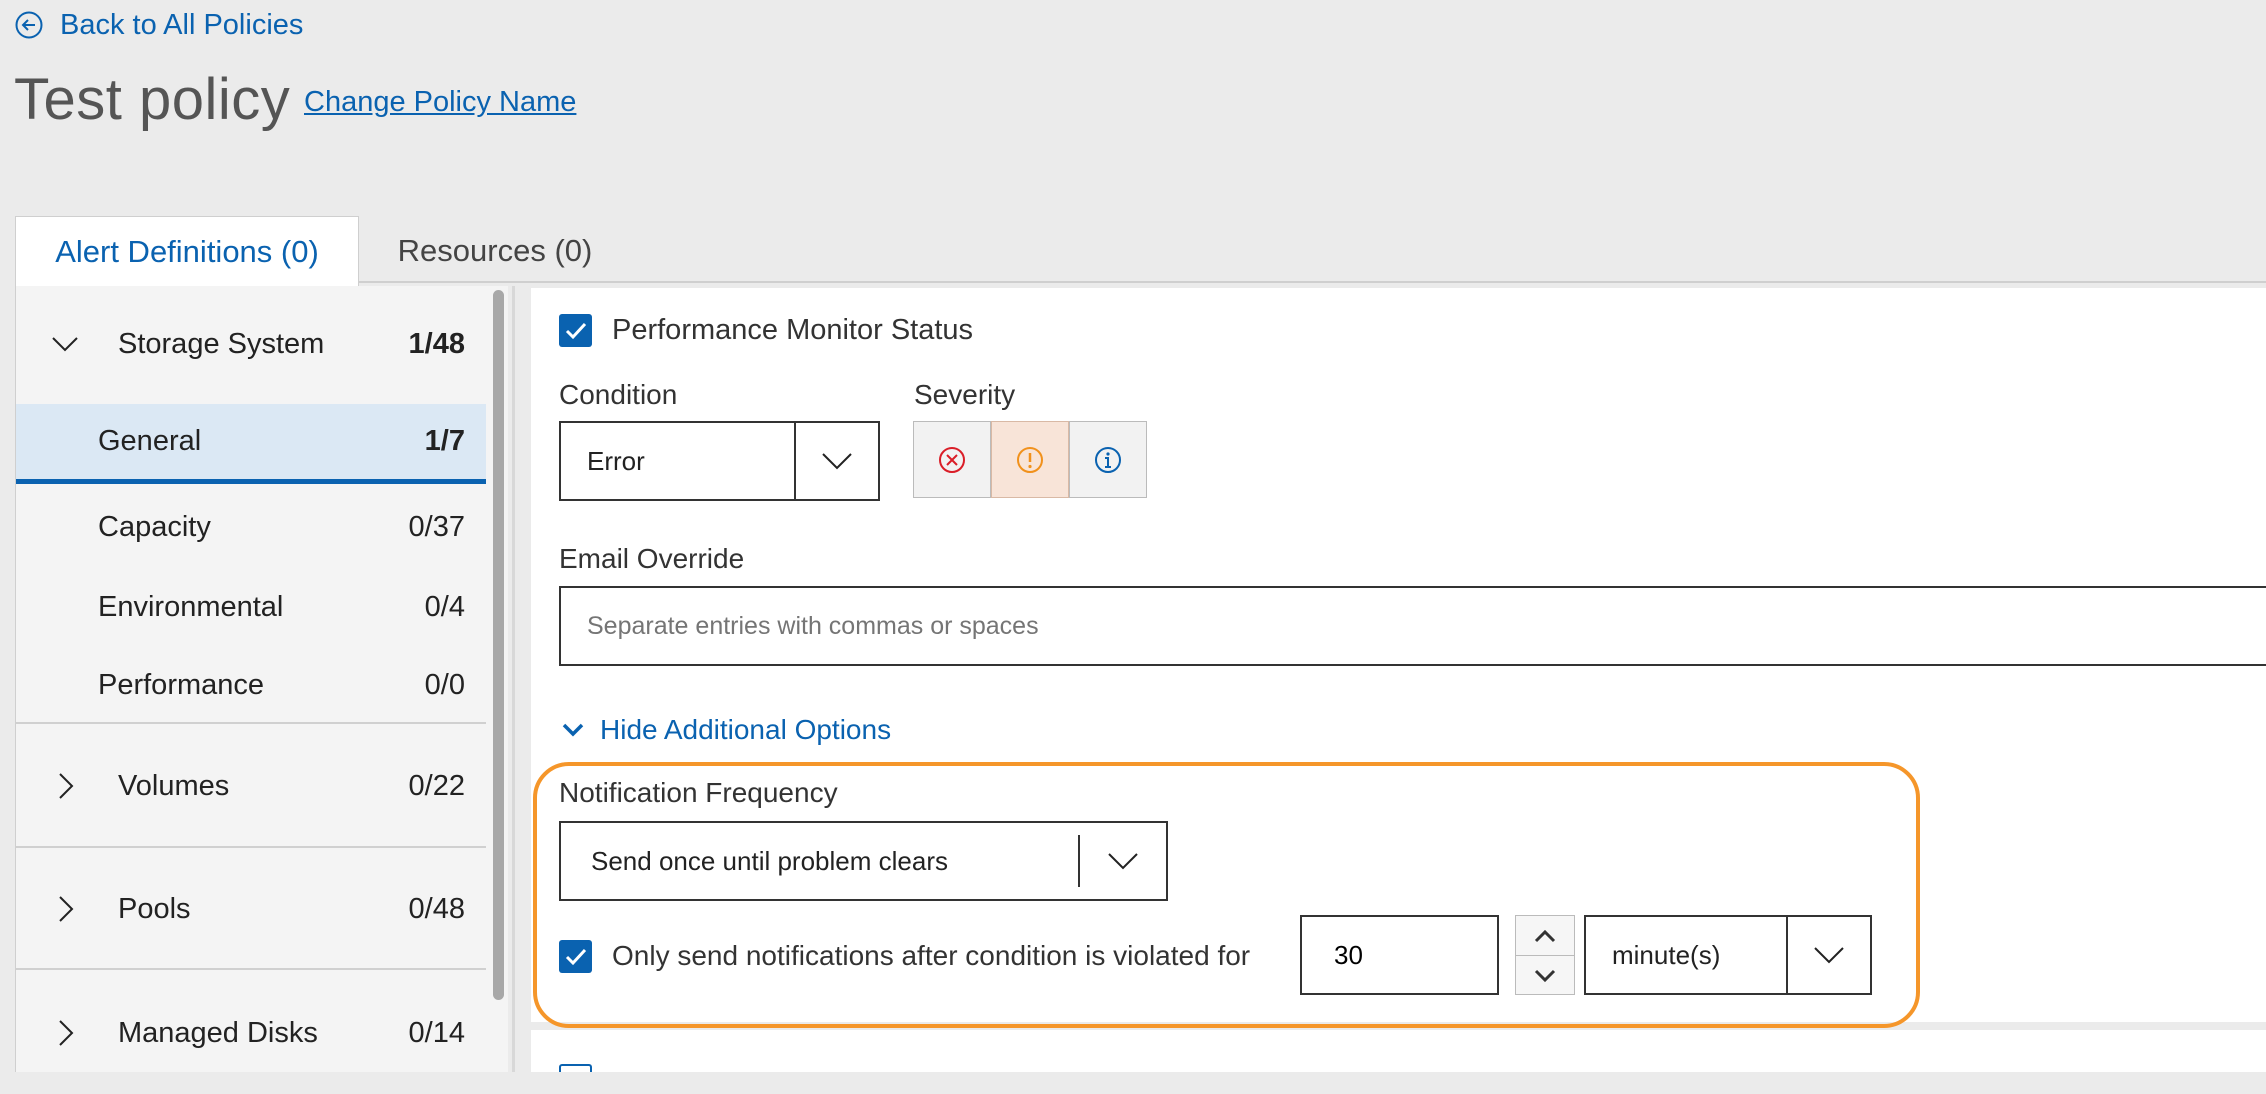 The height and width of the screenshot is (1094, 2266). Describe the element at coordinates (150, 441) in the screenshot. I see `sidebar-item-label: General` at that location.